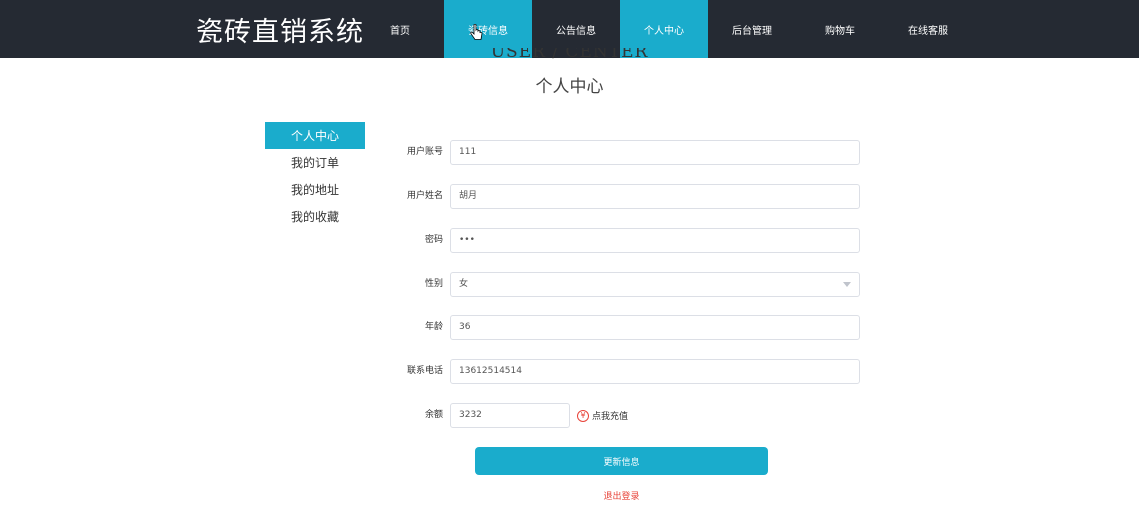 This screenshot has width=1139, height=532. Describe the element at coordinates (655, 240) in the screenshot. I see `password-input: •••` at that location.